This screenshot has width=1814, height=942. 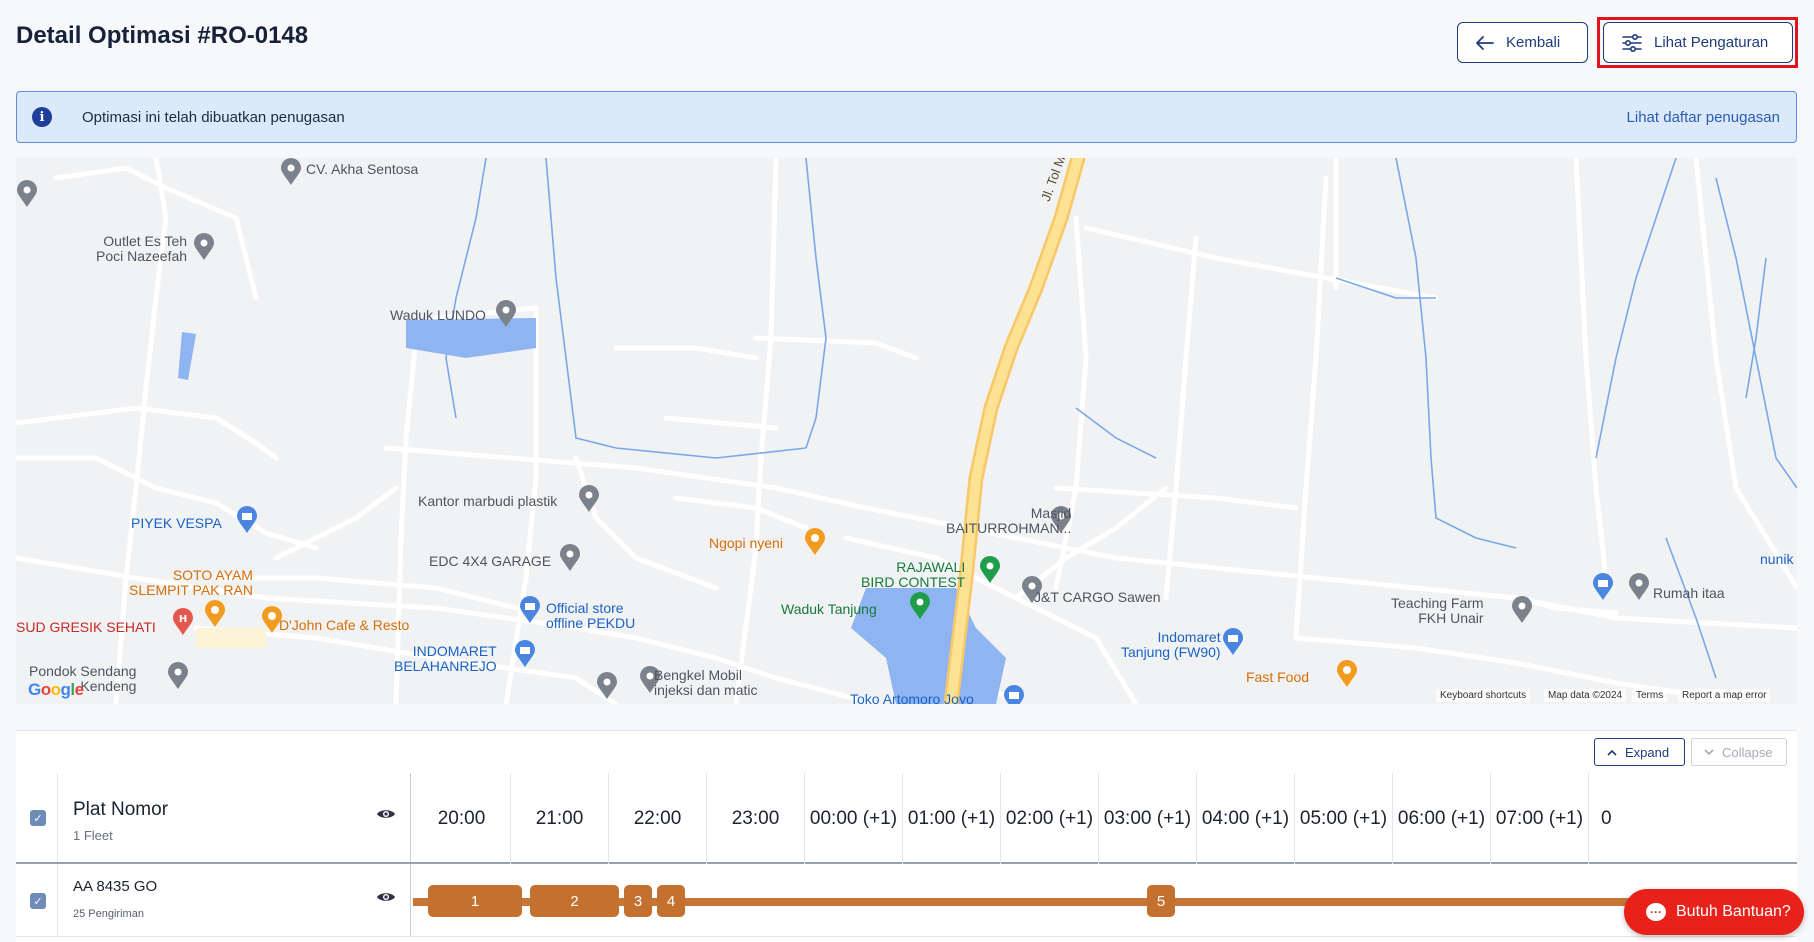 What do you see at coordinates (1246, 818) in the screenshot?
I see `time-slot-header: 04:00 (+1)` at bounding box center [1246, 818].